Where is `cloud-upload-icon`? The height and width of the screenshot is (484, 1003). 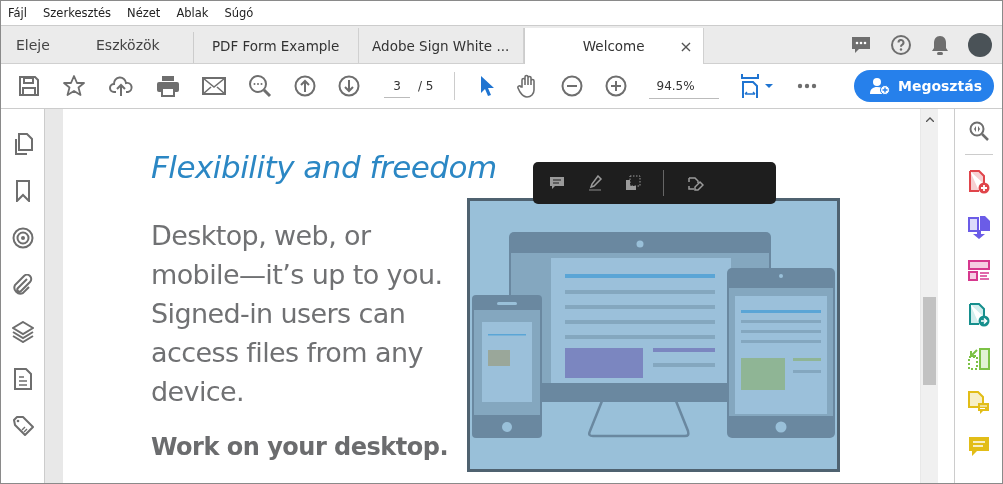
cloud-upload-icon is located at coordinates (121, 86).